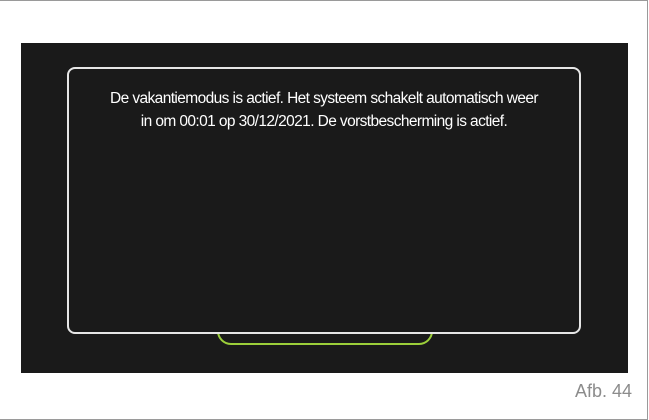 This screenshot has width=649, height=420. What do you see at coordinates (603, 391) in the screenshot?
I see `figure-caption: Afb. 44` at bounding box center [603, 391].